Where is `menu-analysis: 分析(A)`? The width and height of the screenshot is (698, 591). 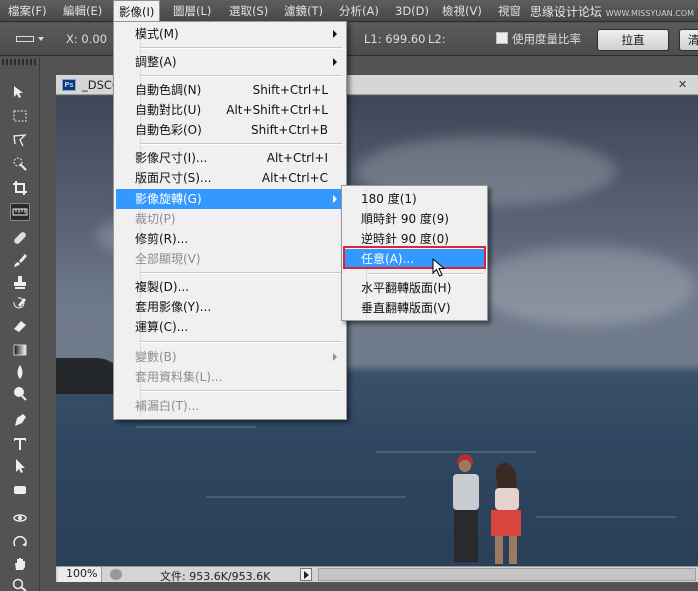
menu-analysis: 分析(A) is located at coordinates (359, 11).